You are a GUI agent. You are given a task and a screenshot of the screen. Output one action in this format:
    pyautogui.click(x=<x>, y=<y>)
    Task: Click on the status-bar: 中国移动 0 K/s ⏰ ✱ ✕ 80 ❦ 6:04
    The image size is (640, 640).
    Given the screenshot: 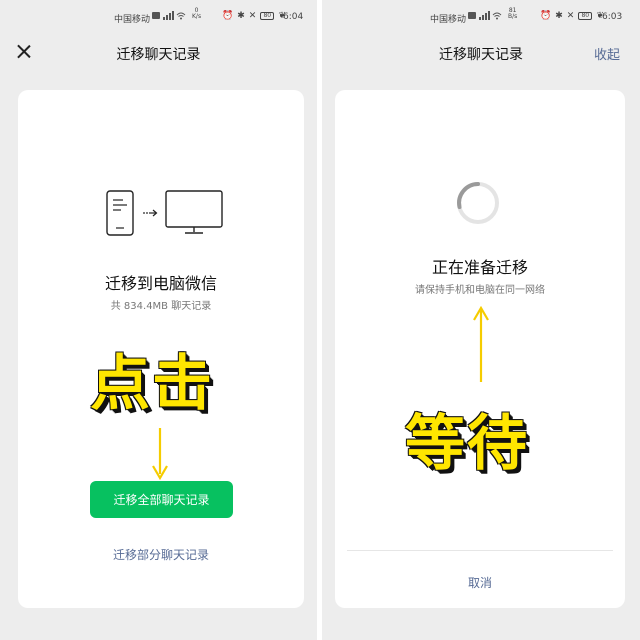 What is the action you would take?
    pyautogui.click(x=158, y=16)
    